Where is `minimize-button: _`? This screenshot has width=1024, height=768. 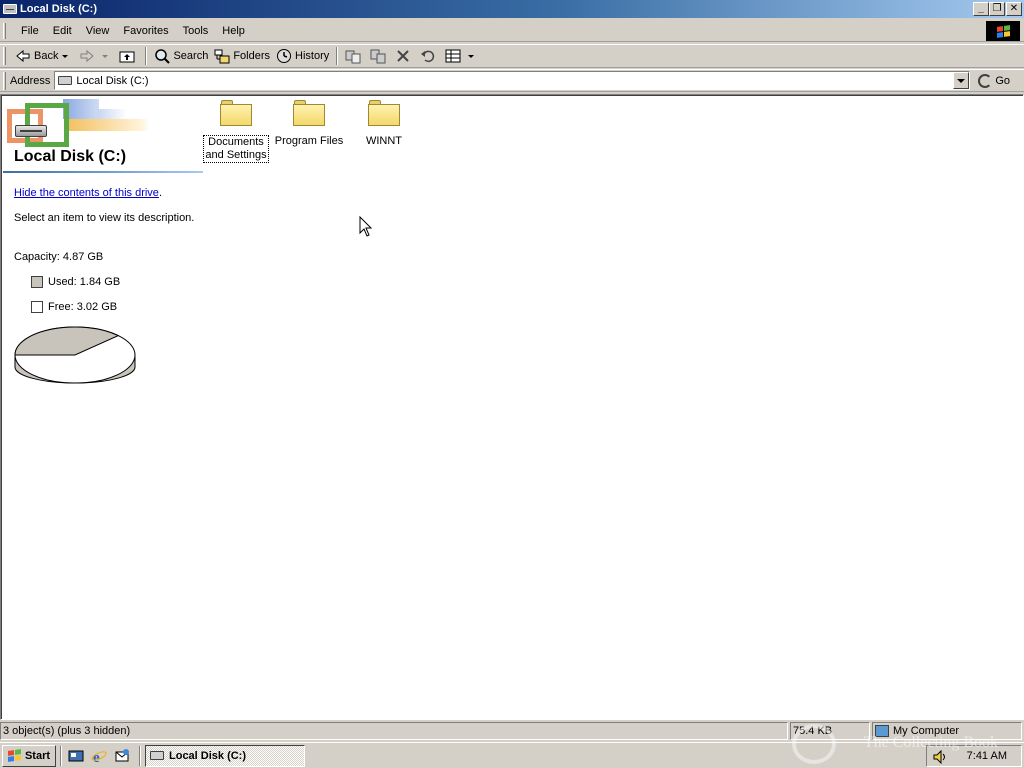
minimize-button: _ is located at coordinates (981, 9).